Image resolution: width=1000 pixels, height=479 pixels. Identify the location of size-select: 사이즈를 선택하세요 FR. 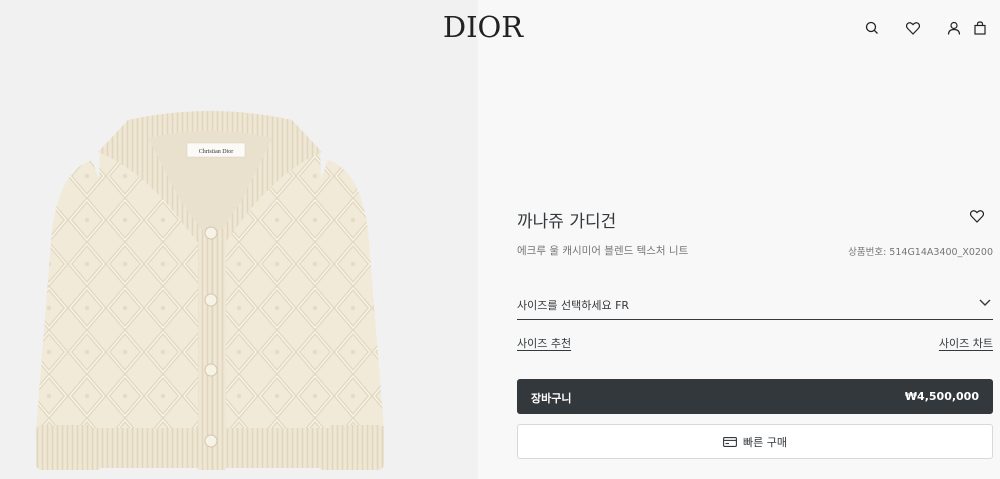
(755, 306).